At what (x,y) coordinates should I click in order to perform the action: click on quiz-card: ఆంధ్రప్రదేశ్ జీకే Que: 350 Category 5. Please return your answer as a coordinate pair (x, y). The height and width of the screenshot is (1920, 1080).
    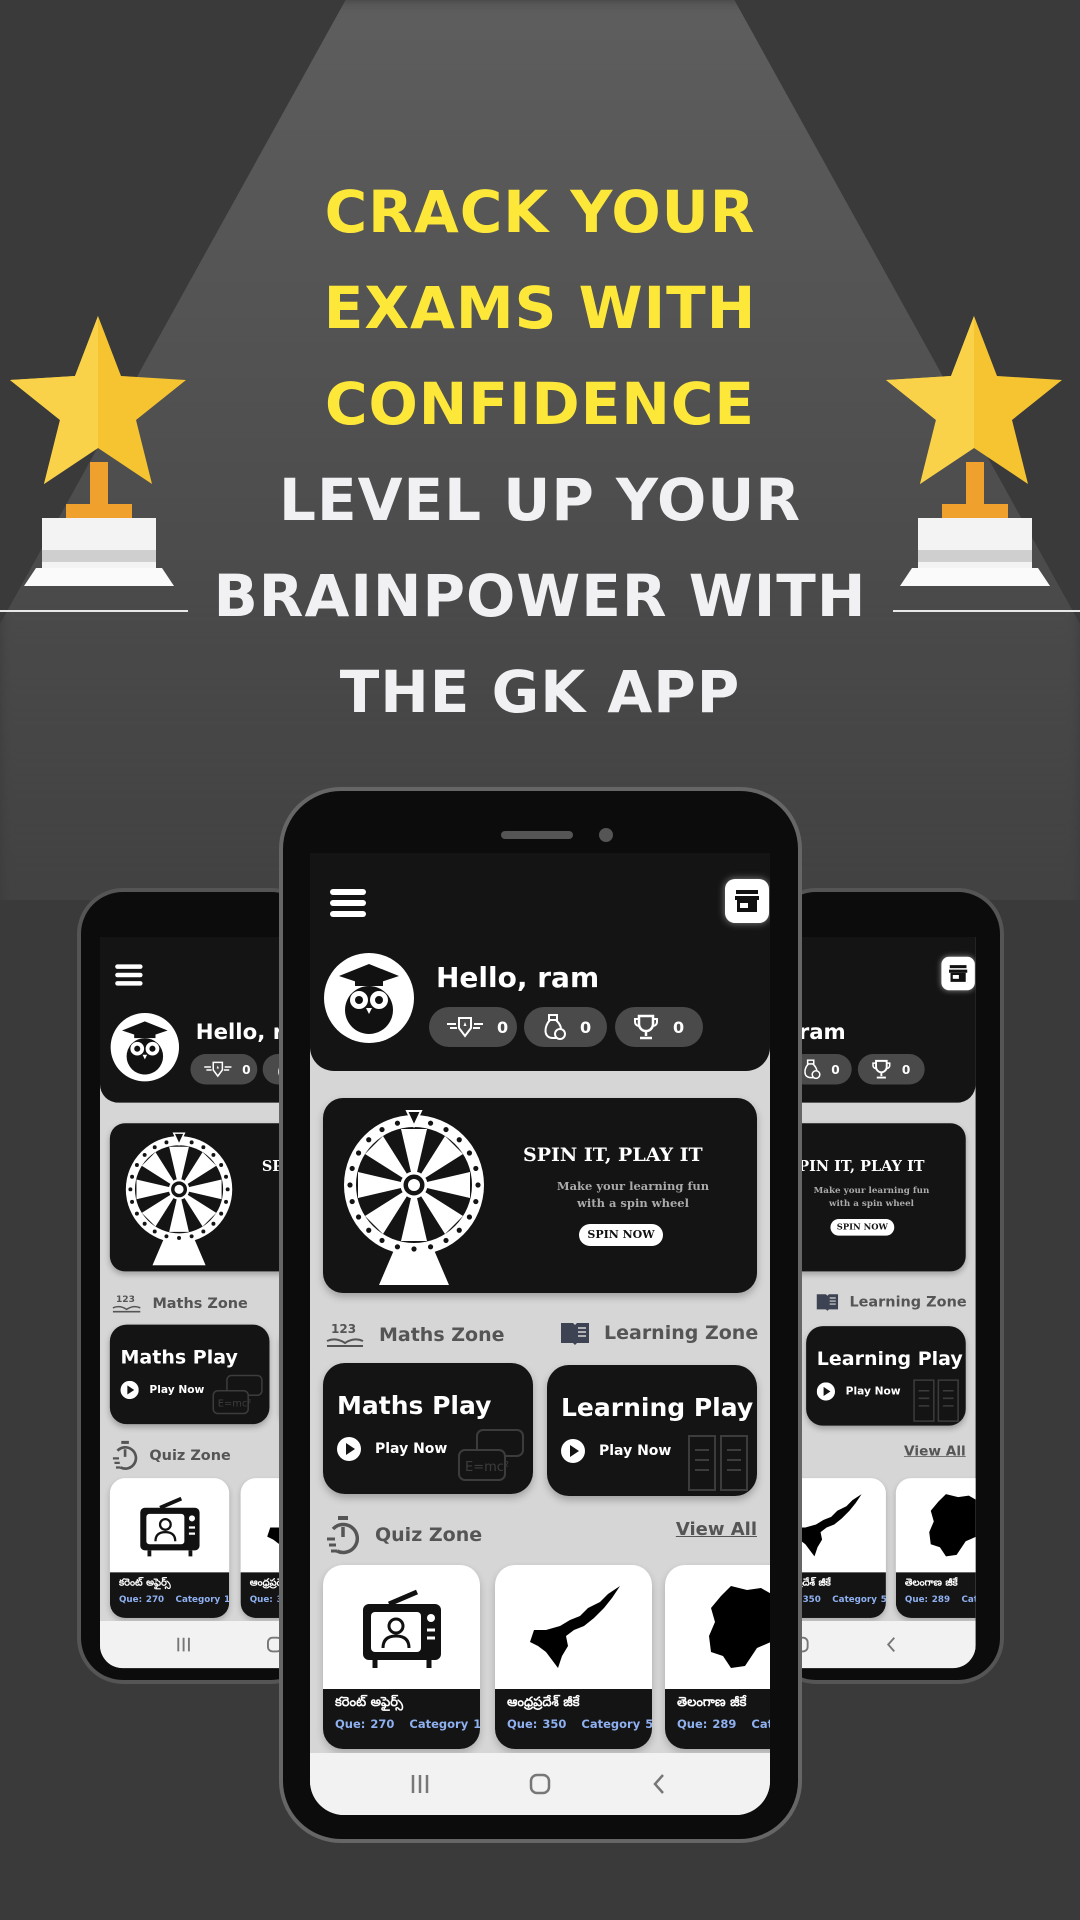
    Looking at the image, I should click on (573, 1657).